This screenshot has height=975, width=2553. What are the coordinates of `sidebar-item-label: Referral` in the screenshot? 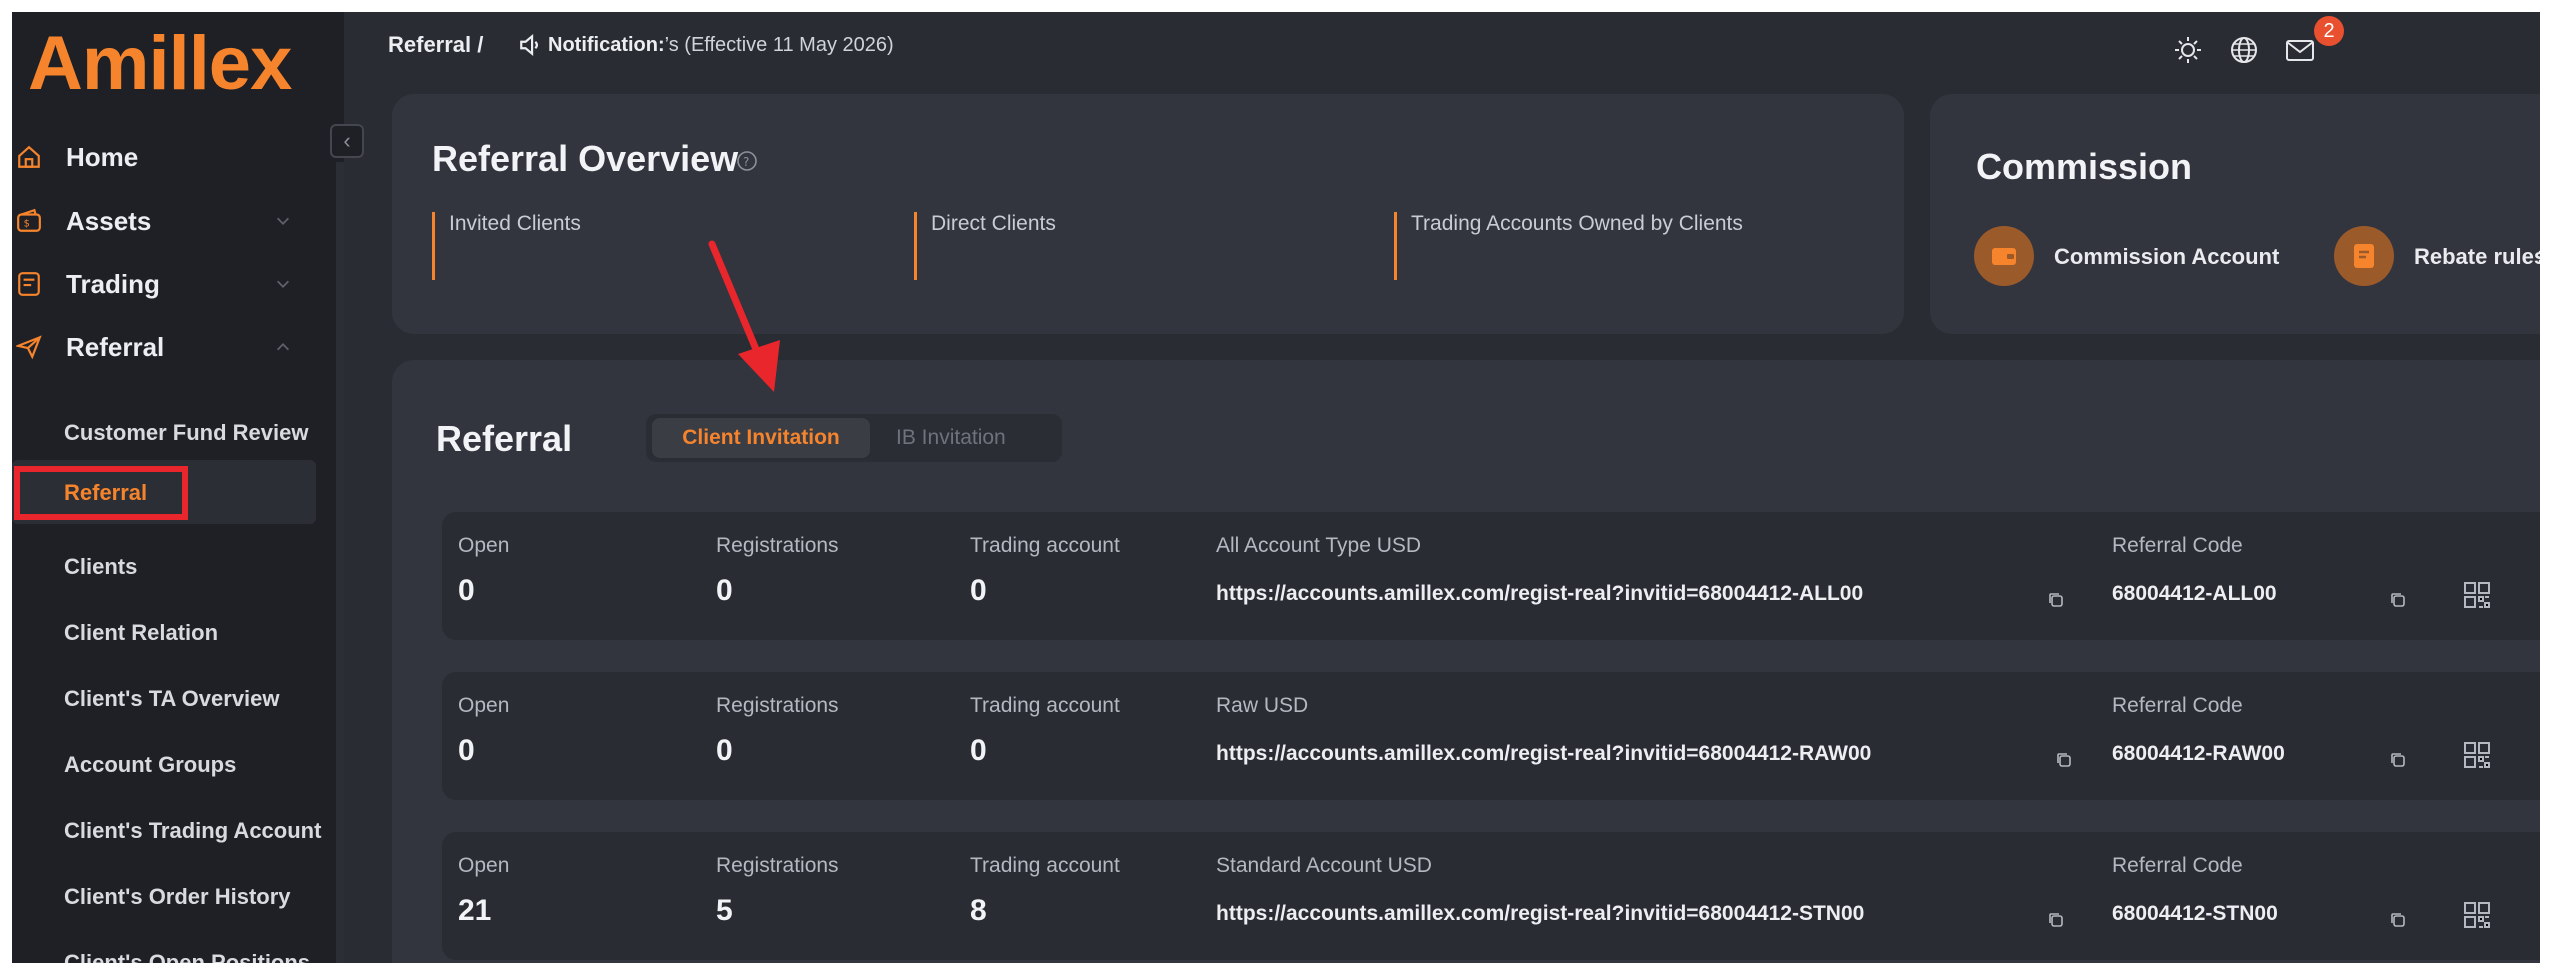 It's located at (115, 346).